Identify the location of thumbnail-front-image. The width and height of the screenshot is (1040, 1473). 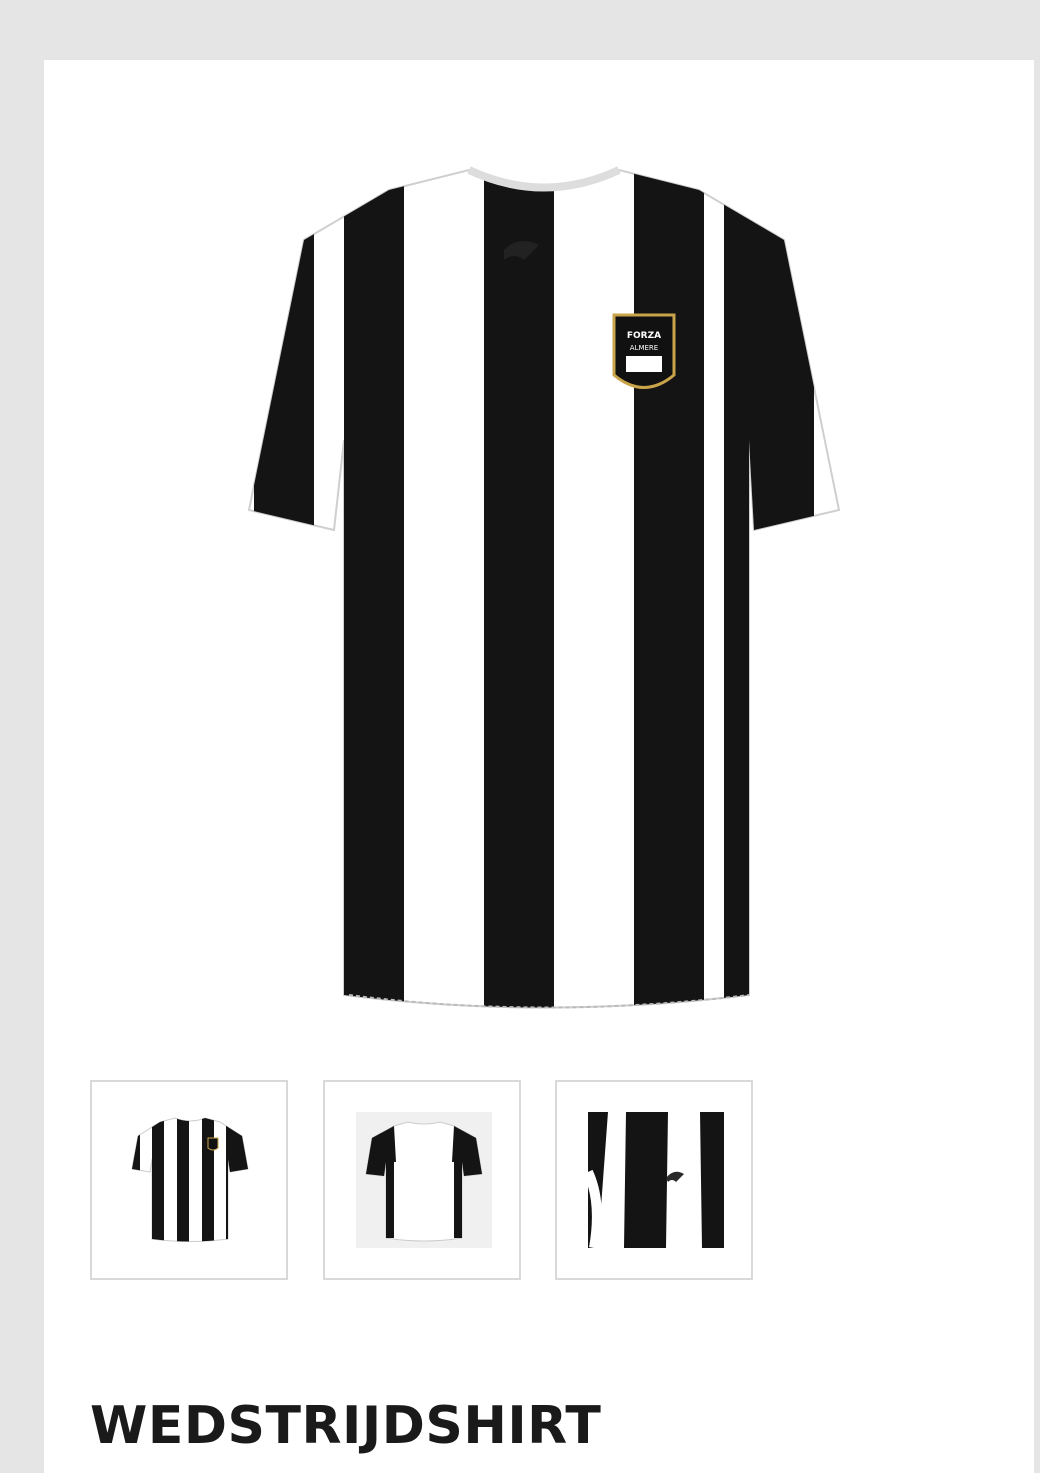
(190, 1179).